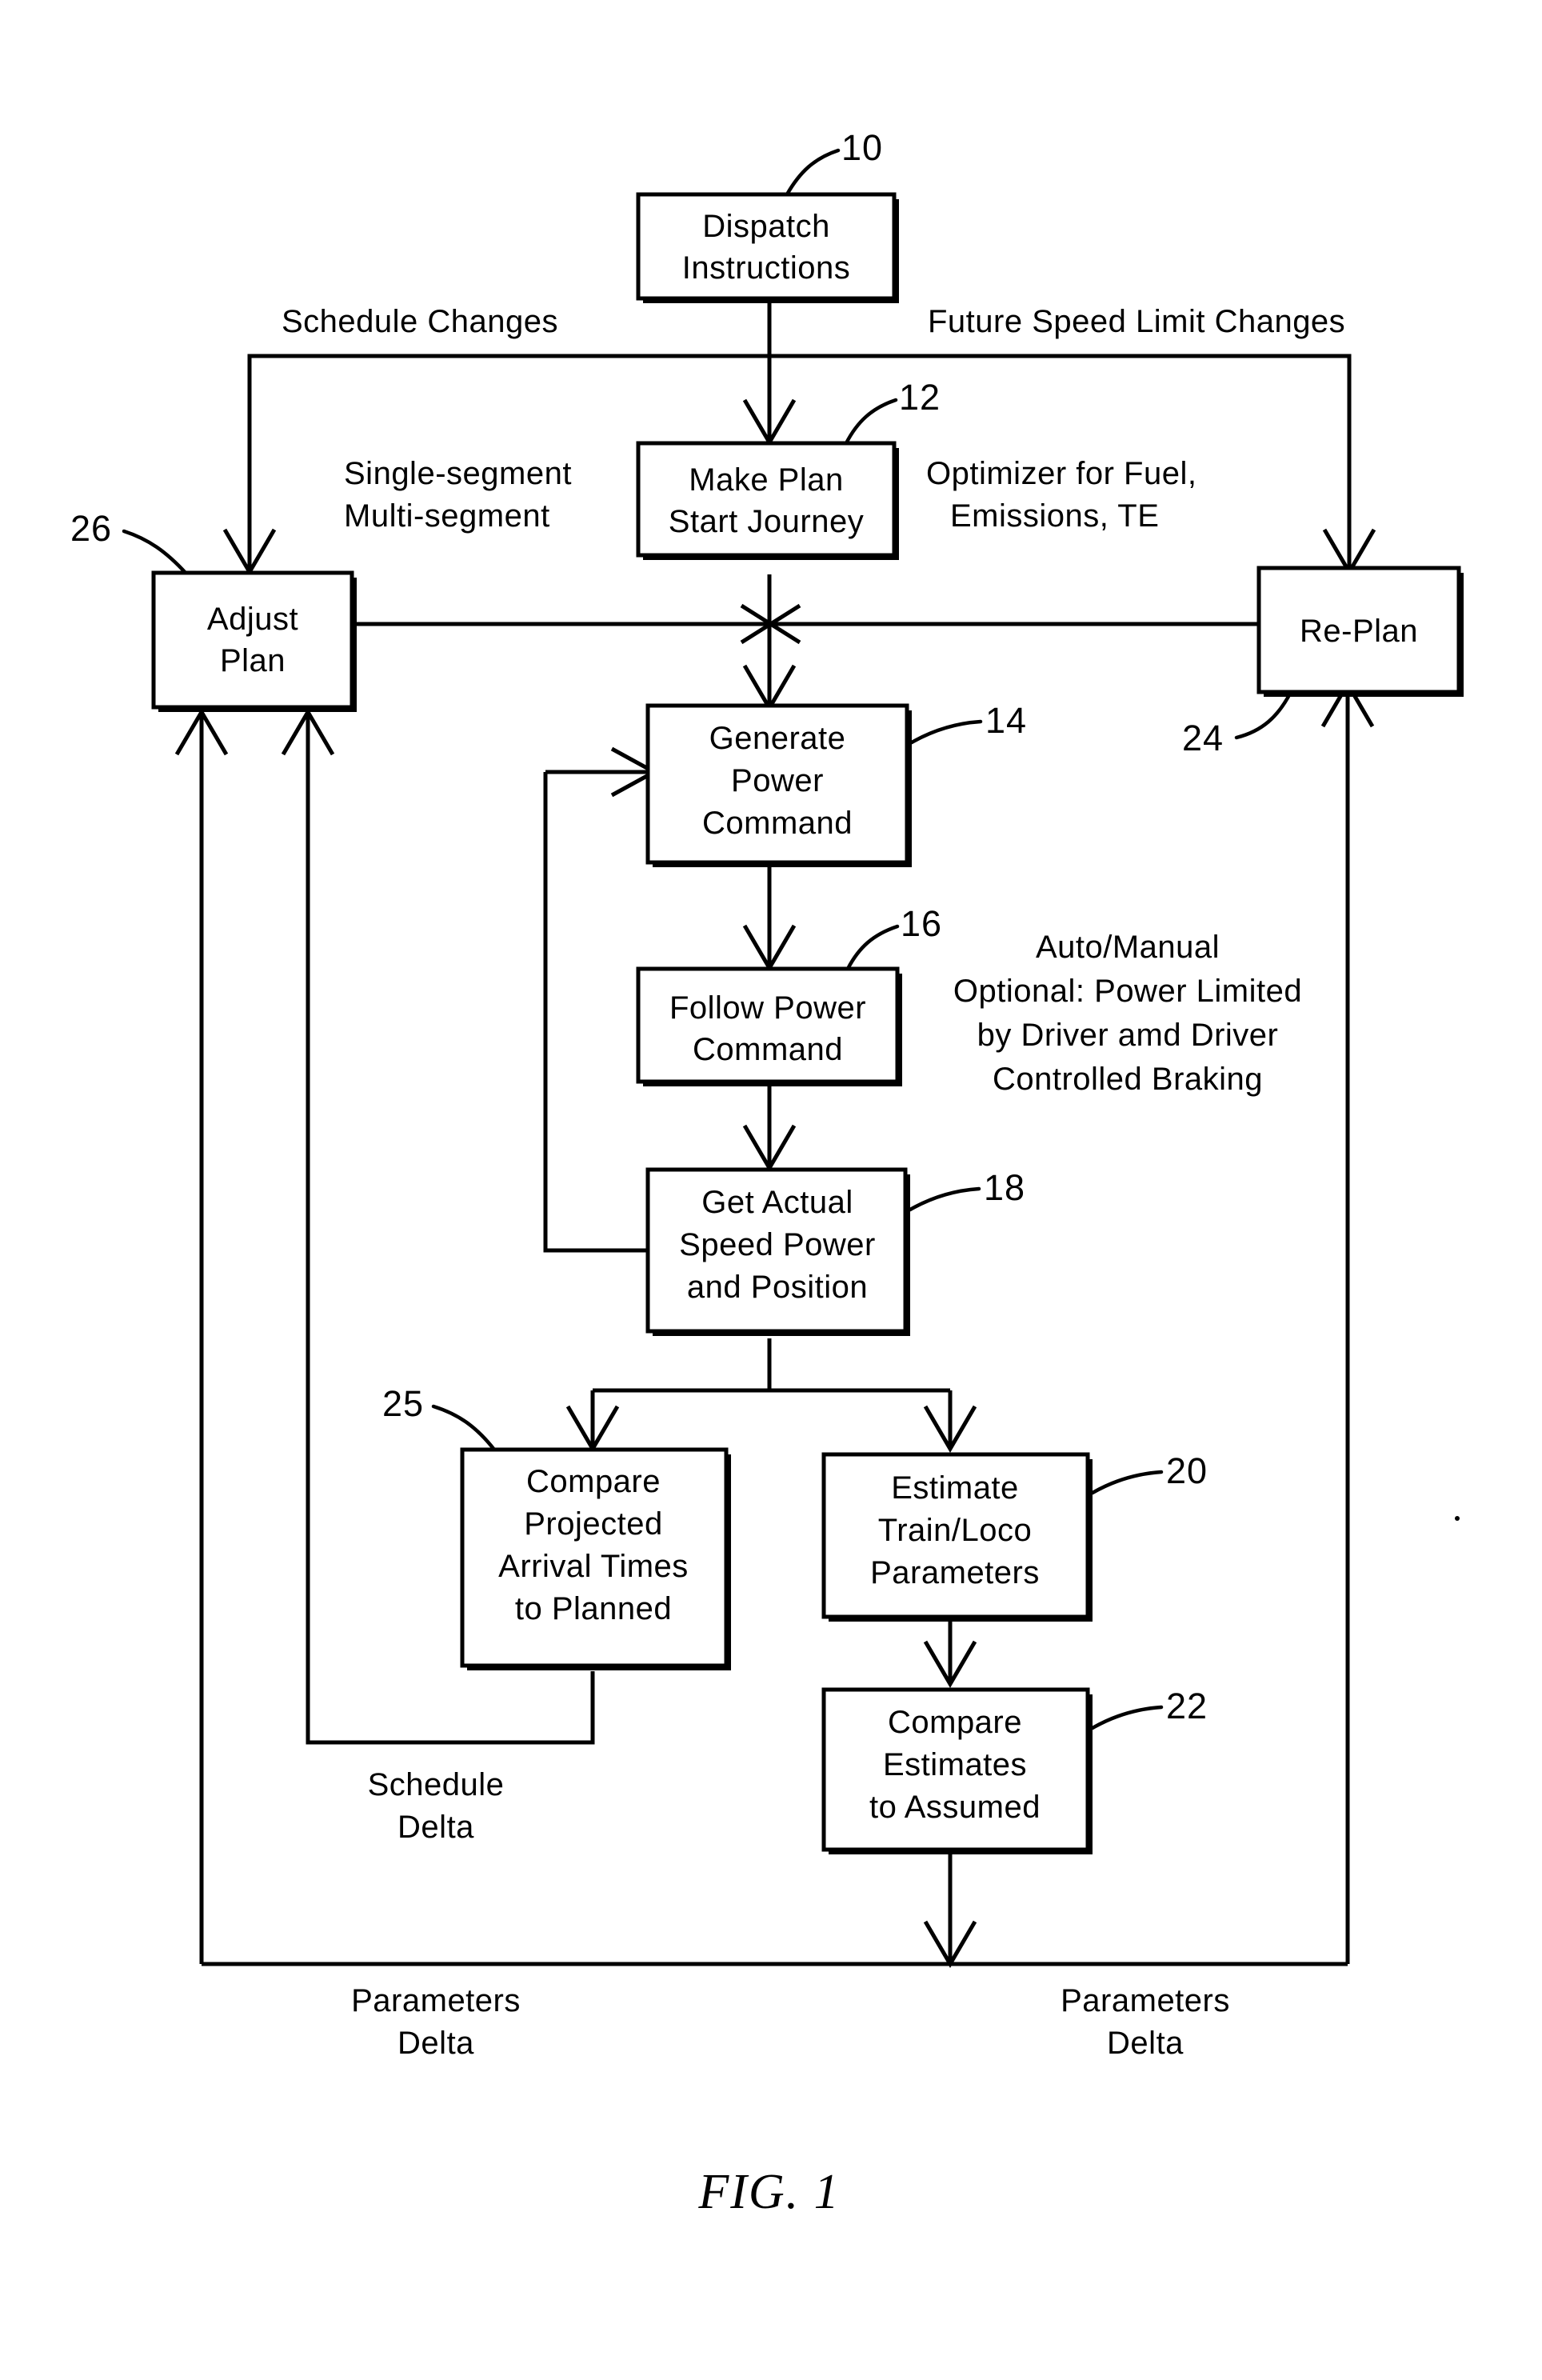 This screenshot has width=1542, height=2380. What do you see at coordinates (435, 2043) in the screenshot?
I see `label-parameters-delta-left-line-2: Delta` at bounding box center [435, 2043].